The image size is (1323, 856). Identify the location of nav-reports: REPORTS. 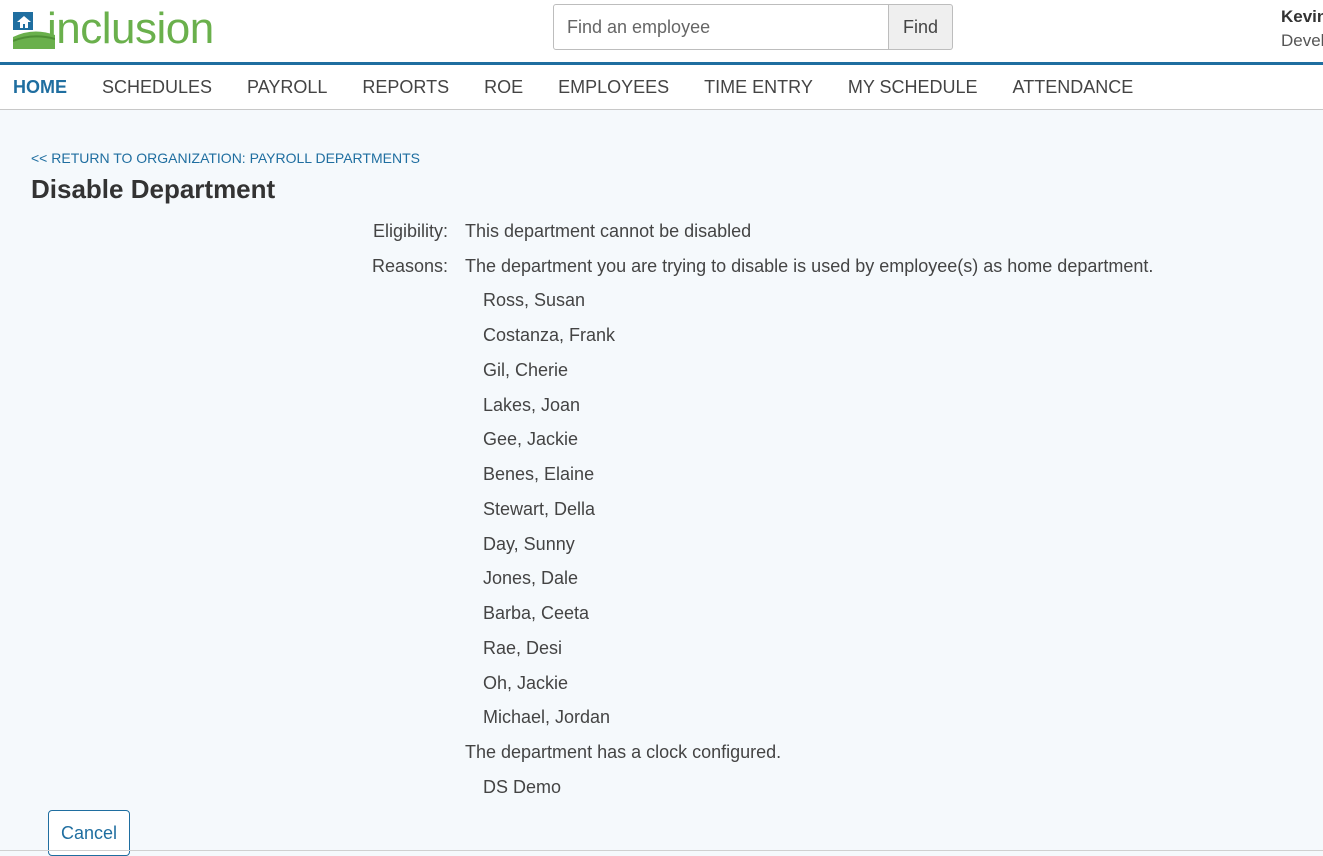
(405, 87).